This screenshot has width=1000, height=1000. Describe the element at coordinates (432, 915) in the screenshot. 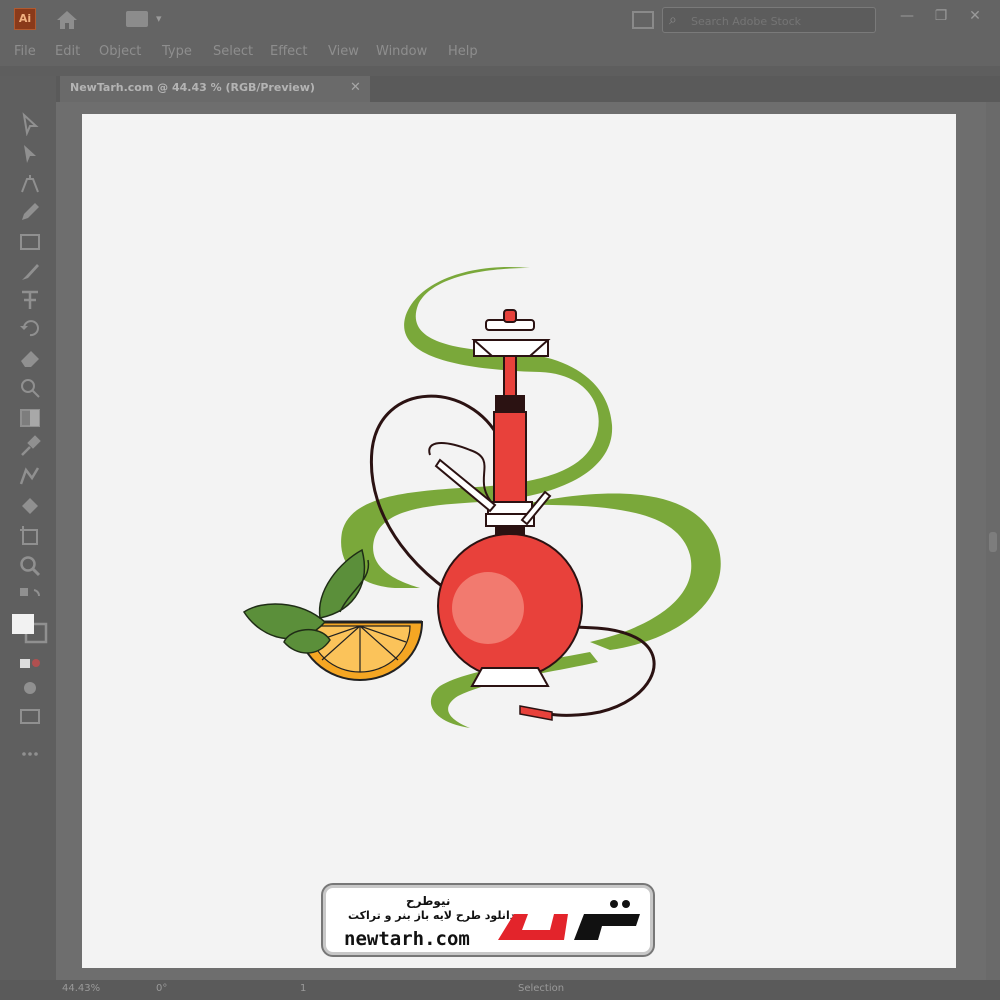

I see `watermark-line2: دانلود طرح لایه باز بنر و تراکت` at that location.